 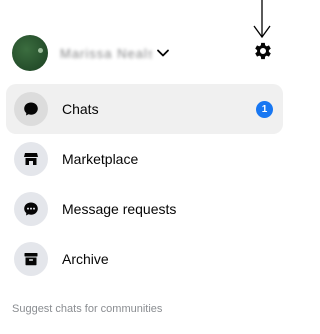 What do you see at coordinates (30, 53) in the screenshot?
I see `avatar` at bounding box center [30, 53].